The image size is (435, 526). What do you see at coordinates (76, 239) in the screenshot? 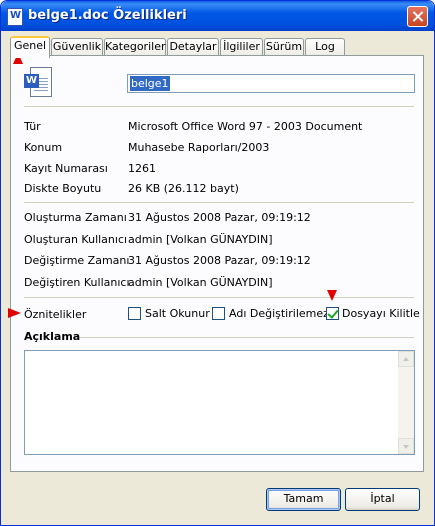
I see `created-by-label: Oluşturan Kullanıcı` at bounding box center [76, 239].